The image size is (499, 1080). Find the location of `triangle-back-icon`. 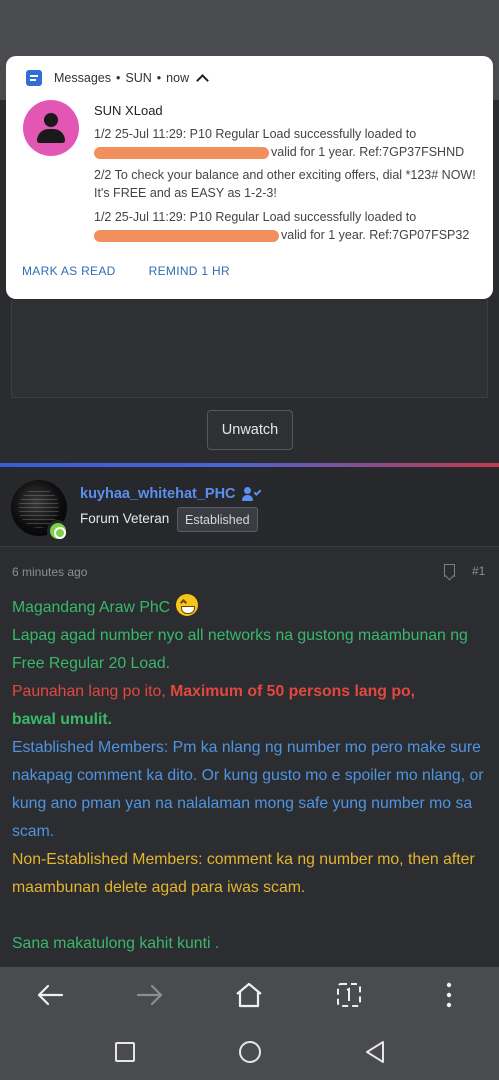

triangle-back-icon is located at coordinates (374, 1051).